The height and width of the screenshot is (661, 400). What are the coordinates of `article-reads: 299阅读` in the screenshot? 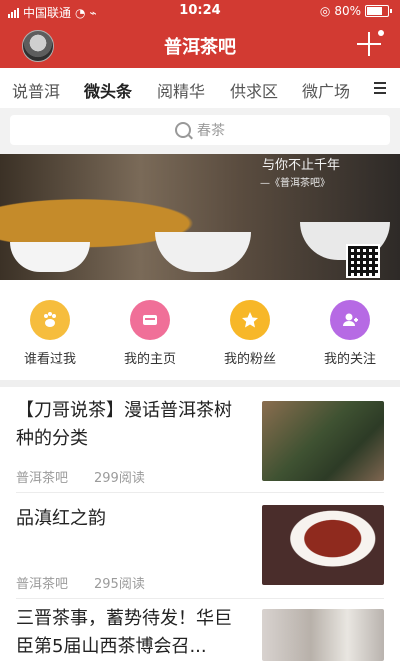 It's located at (119, 478).